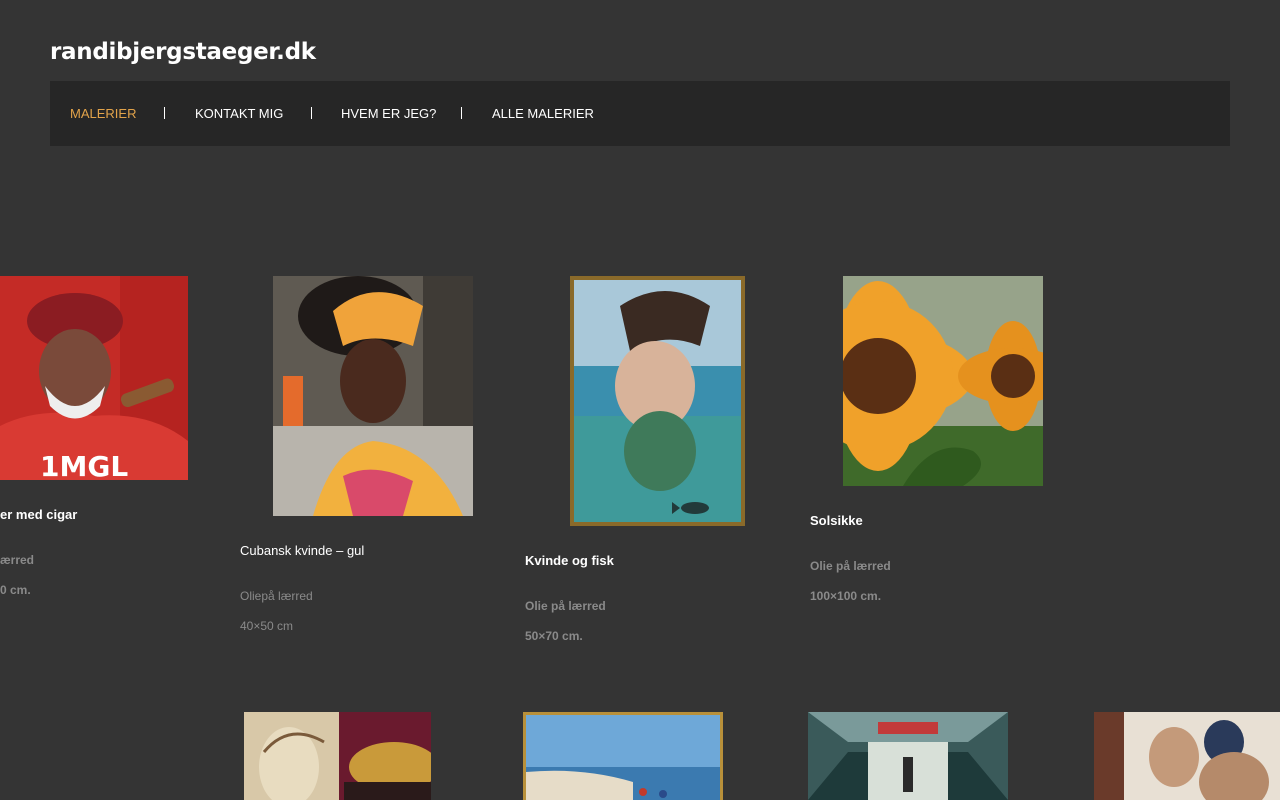  Describe the element at coordinates (836, 520) in the screenshot. I see `painting-title: Solsikke` at that location.